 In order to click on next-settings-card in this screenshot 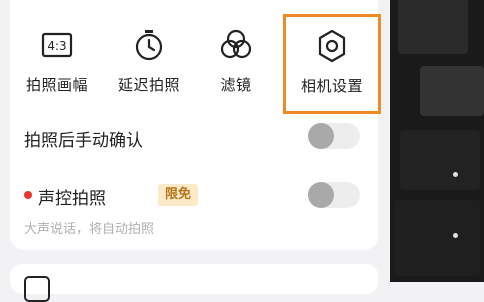, I will do `click(194, 283)`.